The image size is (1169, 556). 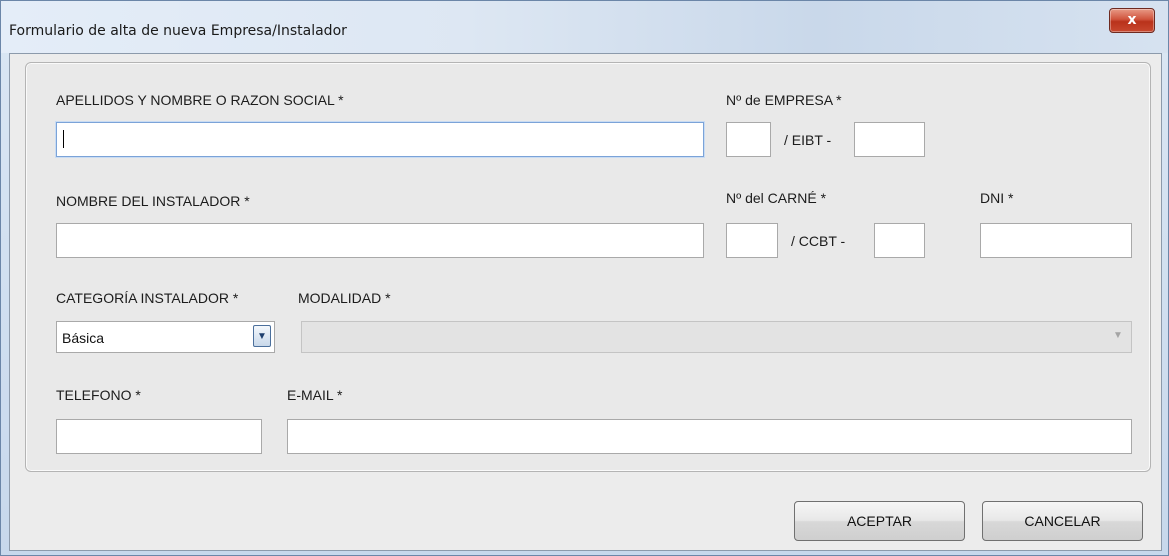 I want to click on cancel-button: CANCELAR, so click(x=1062, y=521).